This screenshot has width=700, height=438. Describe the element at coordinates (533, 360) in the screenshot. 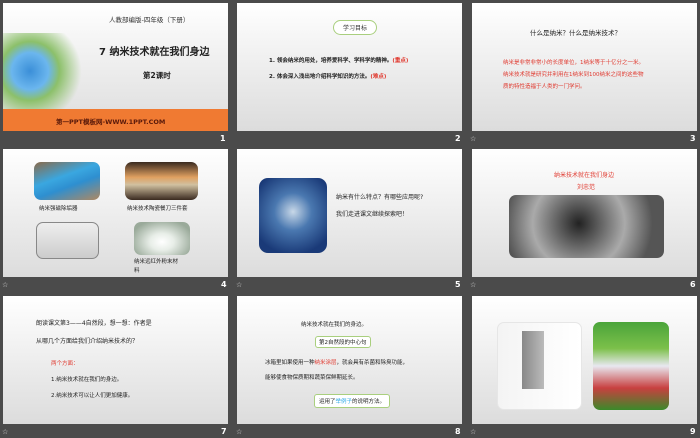

I see `fridge-door` at that location.